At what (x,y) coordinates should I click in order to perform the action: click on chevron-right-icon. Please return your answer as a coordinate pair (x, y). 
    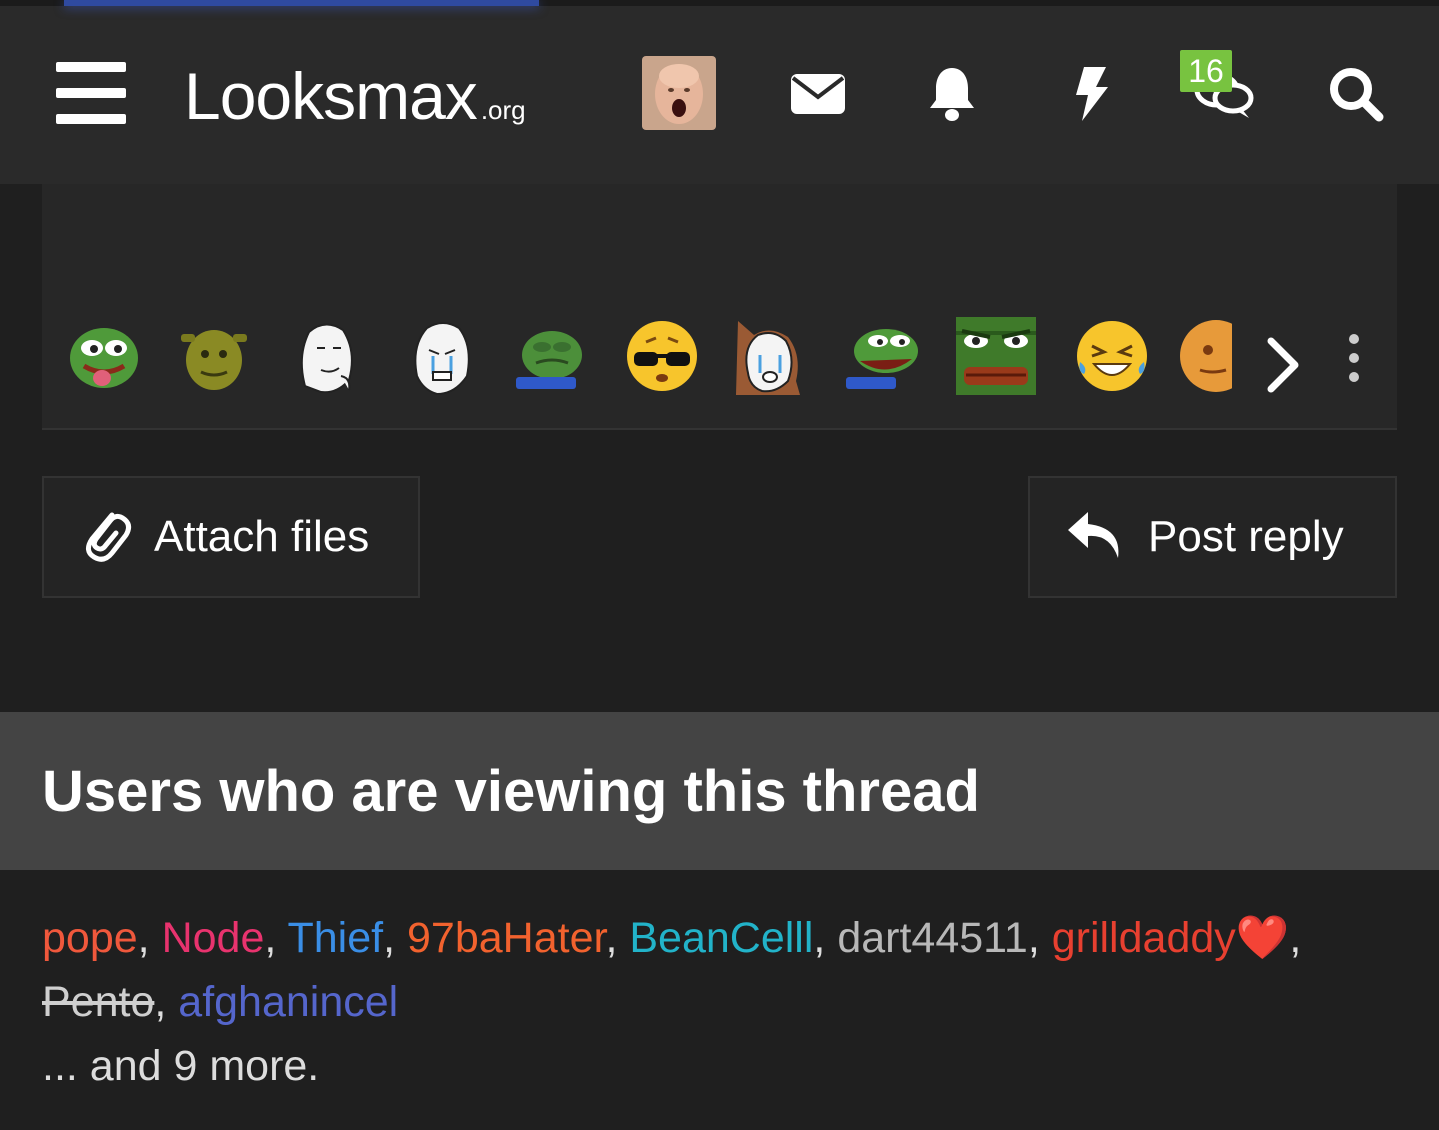
    Looking at the image, I should click on (1283, 365).